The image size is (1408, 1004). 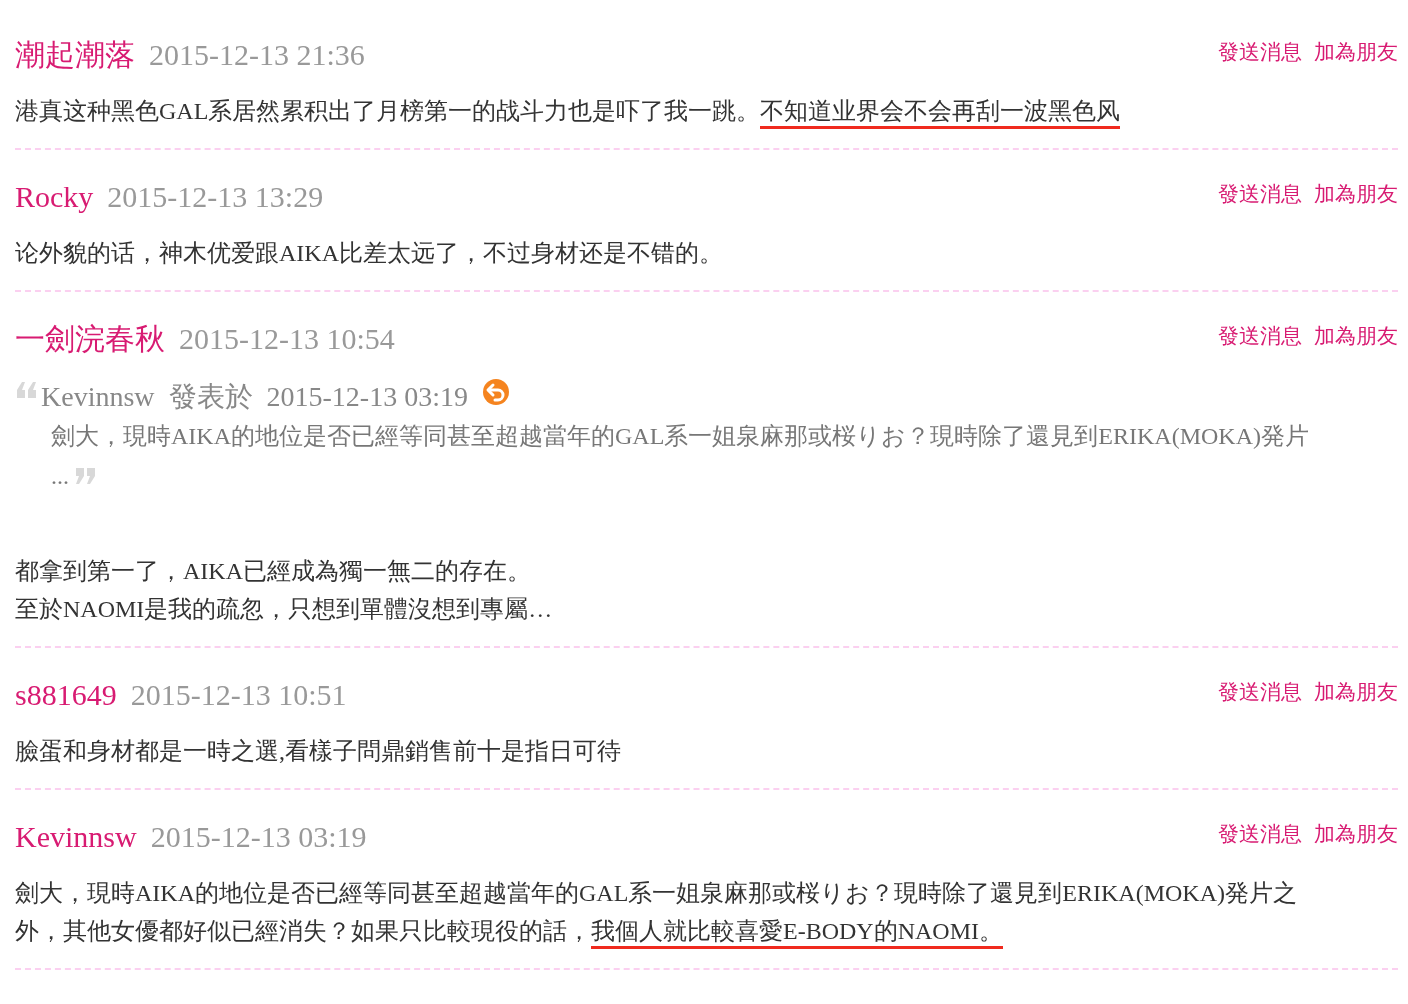 What do you see at coordinates (75, 55) in the screenshot?
I see `username-link: 潮起潮落` at bounding box center [75, 55].